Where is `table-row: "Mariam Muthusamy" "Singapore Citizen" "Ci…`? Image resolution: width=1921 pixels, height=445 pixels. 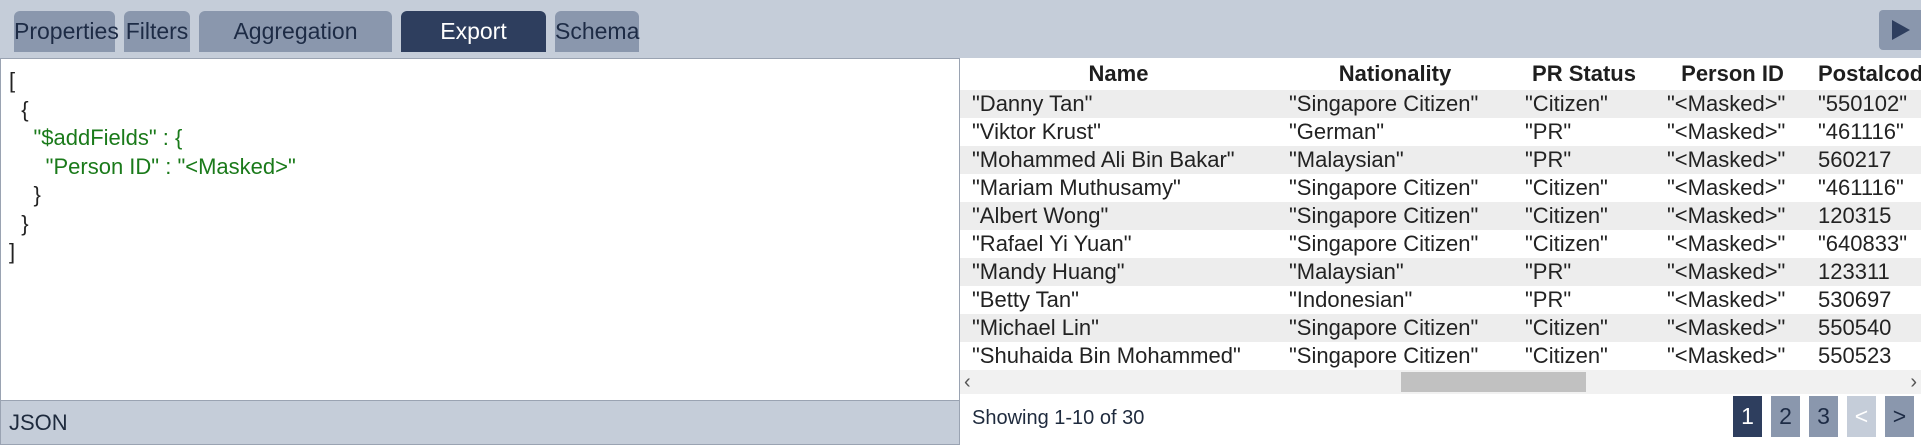
table-row: "Mariam Muthusamy" "Singapore Citizen" "Ci… is located at coordinates (1440, 188).